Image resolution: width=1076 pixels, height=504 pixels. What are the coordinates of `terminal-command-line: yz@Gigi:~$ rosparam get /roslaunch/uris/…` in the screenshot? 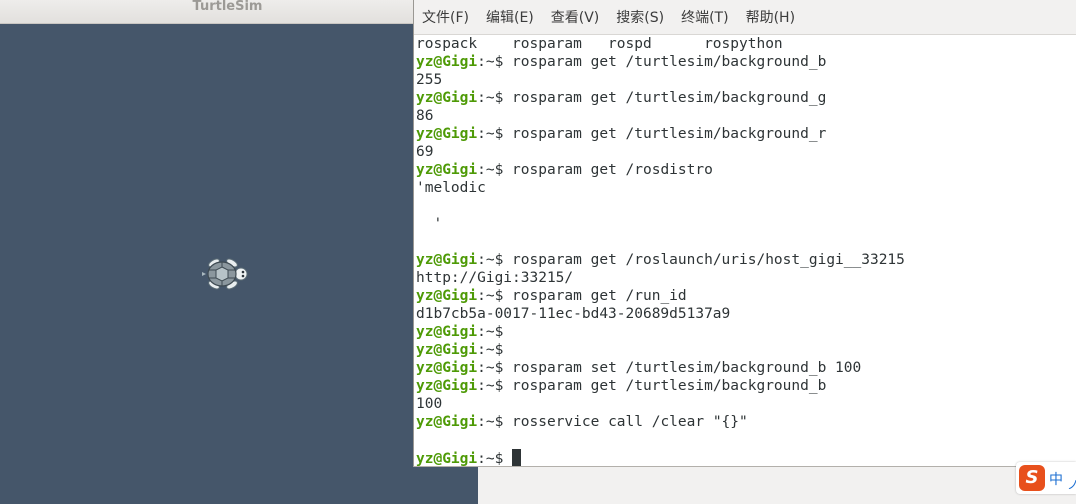 It's located at (746, 260).